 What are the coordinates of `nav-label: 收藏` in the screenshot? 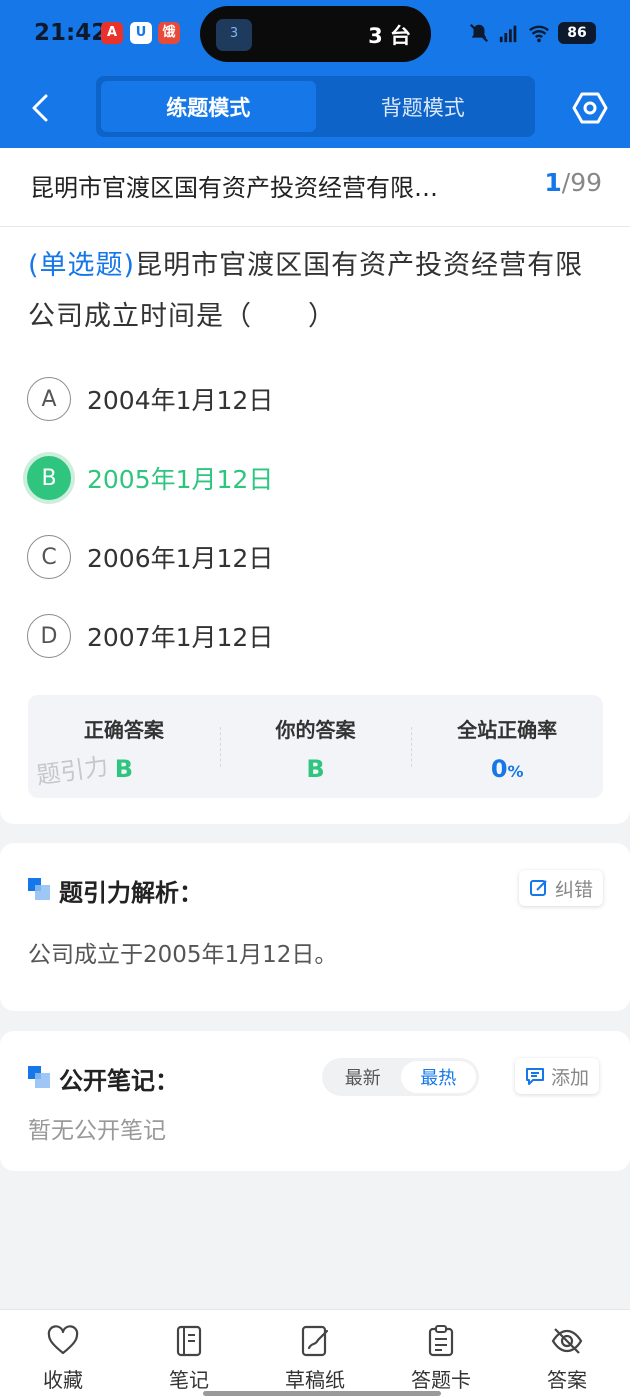 It's located at (63, 1380).